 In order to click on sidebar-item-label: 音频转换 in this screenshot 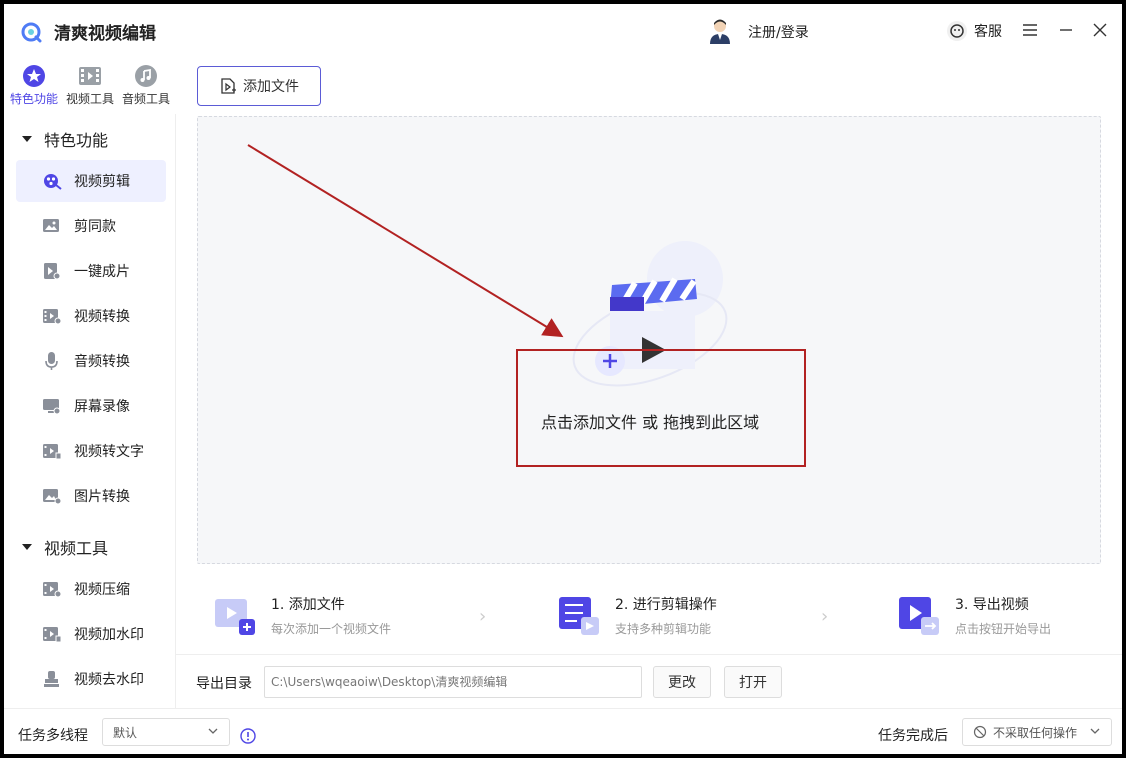, I will do `click(102, 362)`.